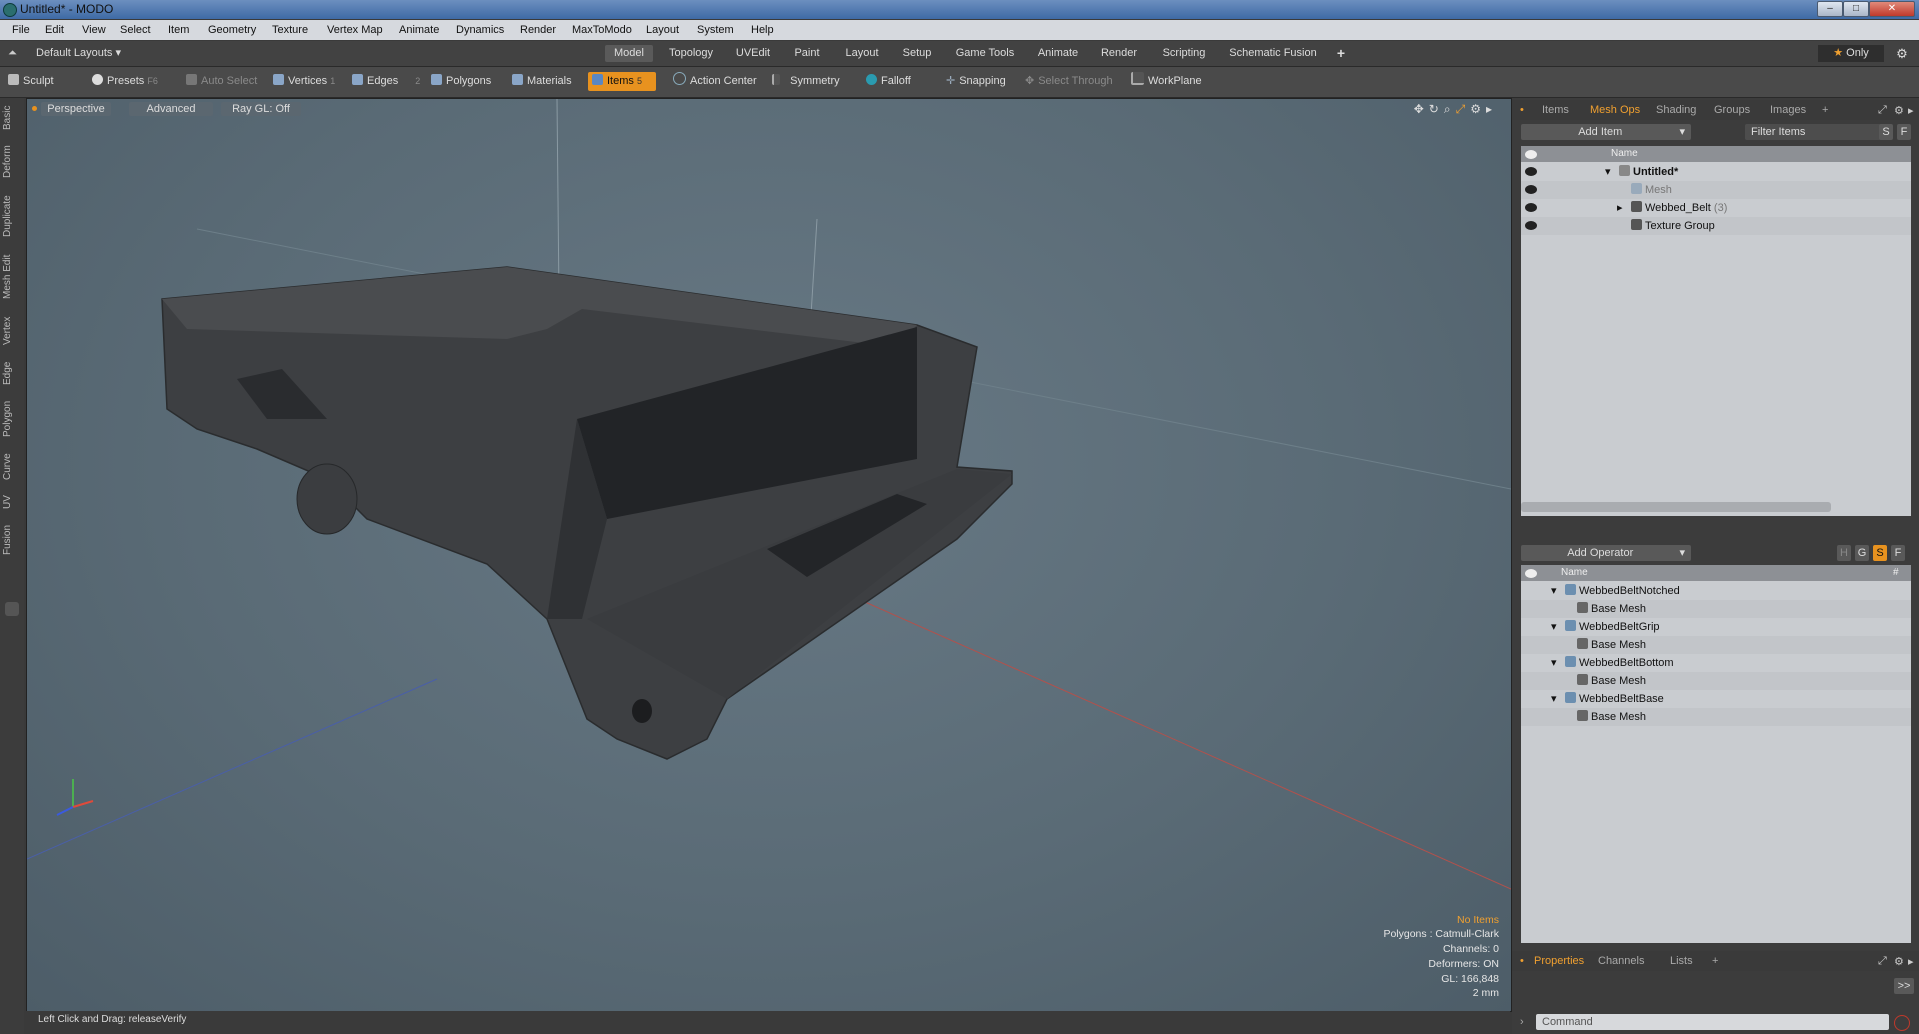 The image size is (1919, 1034). Describe the element at coordinates (386, 81) in the screenshot. I see `edges-button: Edges 2` at that location.